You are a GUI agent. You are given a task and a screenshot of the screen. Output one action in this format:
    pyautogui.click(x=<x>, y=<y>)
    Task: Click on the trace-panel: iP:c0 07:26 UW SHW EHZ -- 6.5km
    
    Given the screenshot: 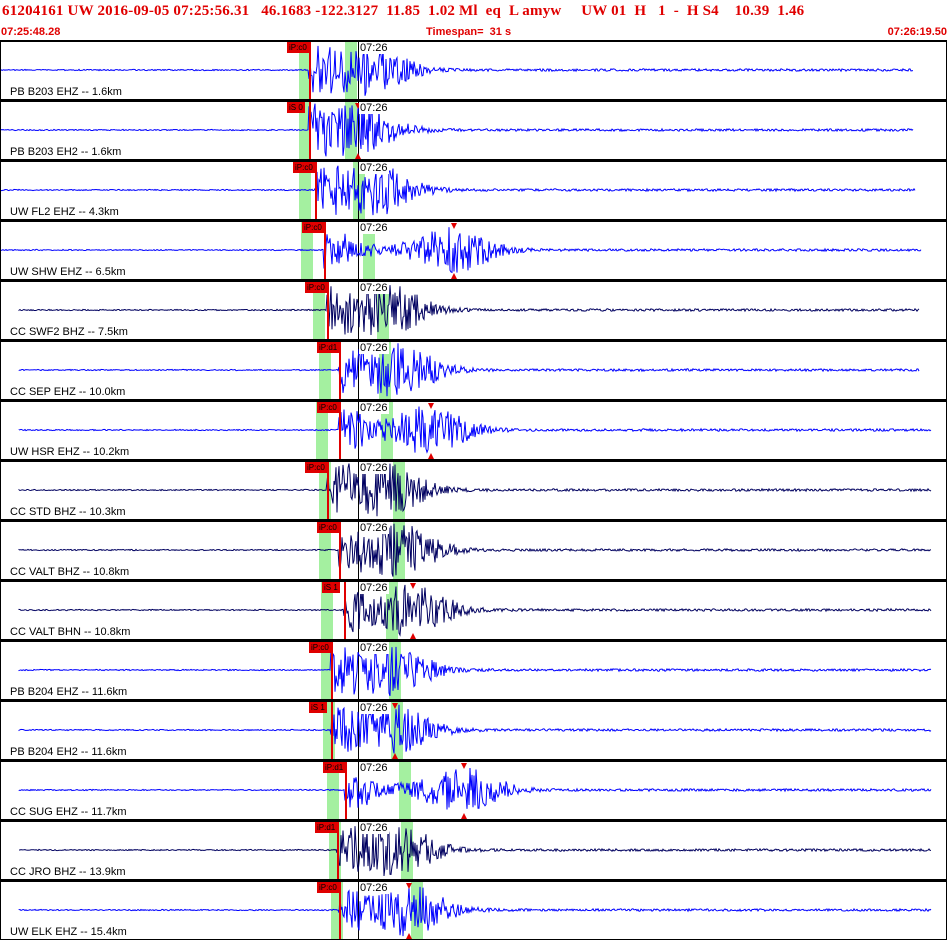 What is the action you would take?
    pyautogui.click(x=473, y=250)
    